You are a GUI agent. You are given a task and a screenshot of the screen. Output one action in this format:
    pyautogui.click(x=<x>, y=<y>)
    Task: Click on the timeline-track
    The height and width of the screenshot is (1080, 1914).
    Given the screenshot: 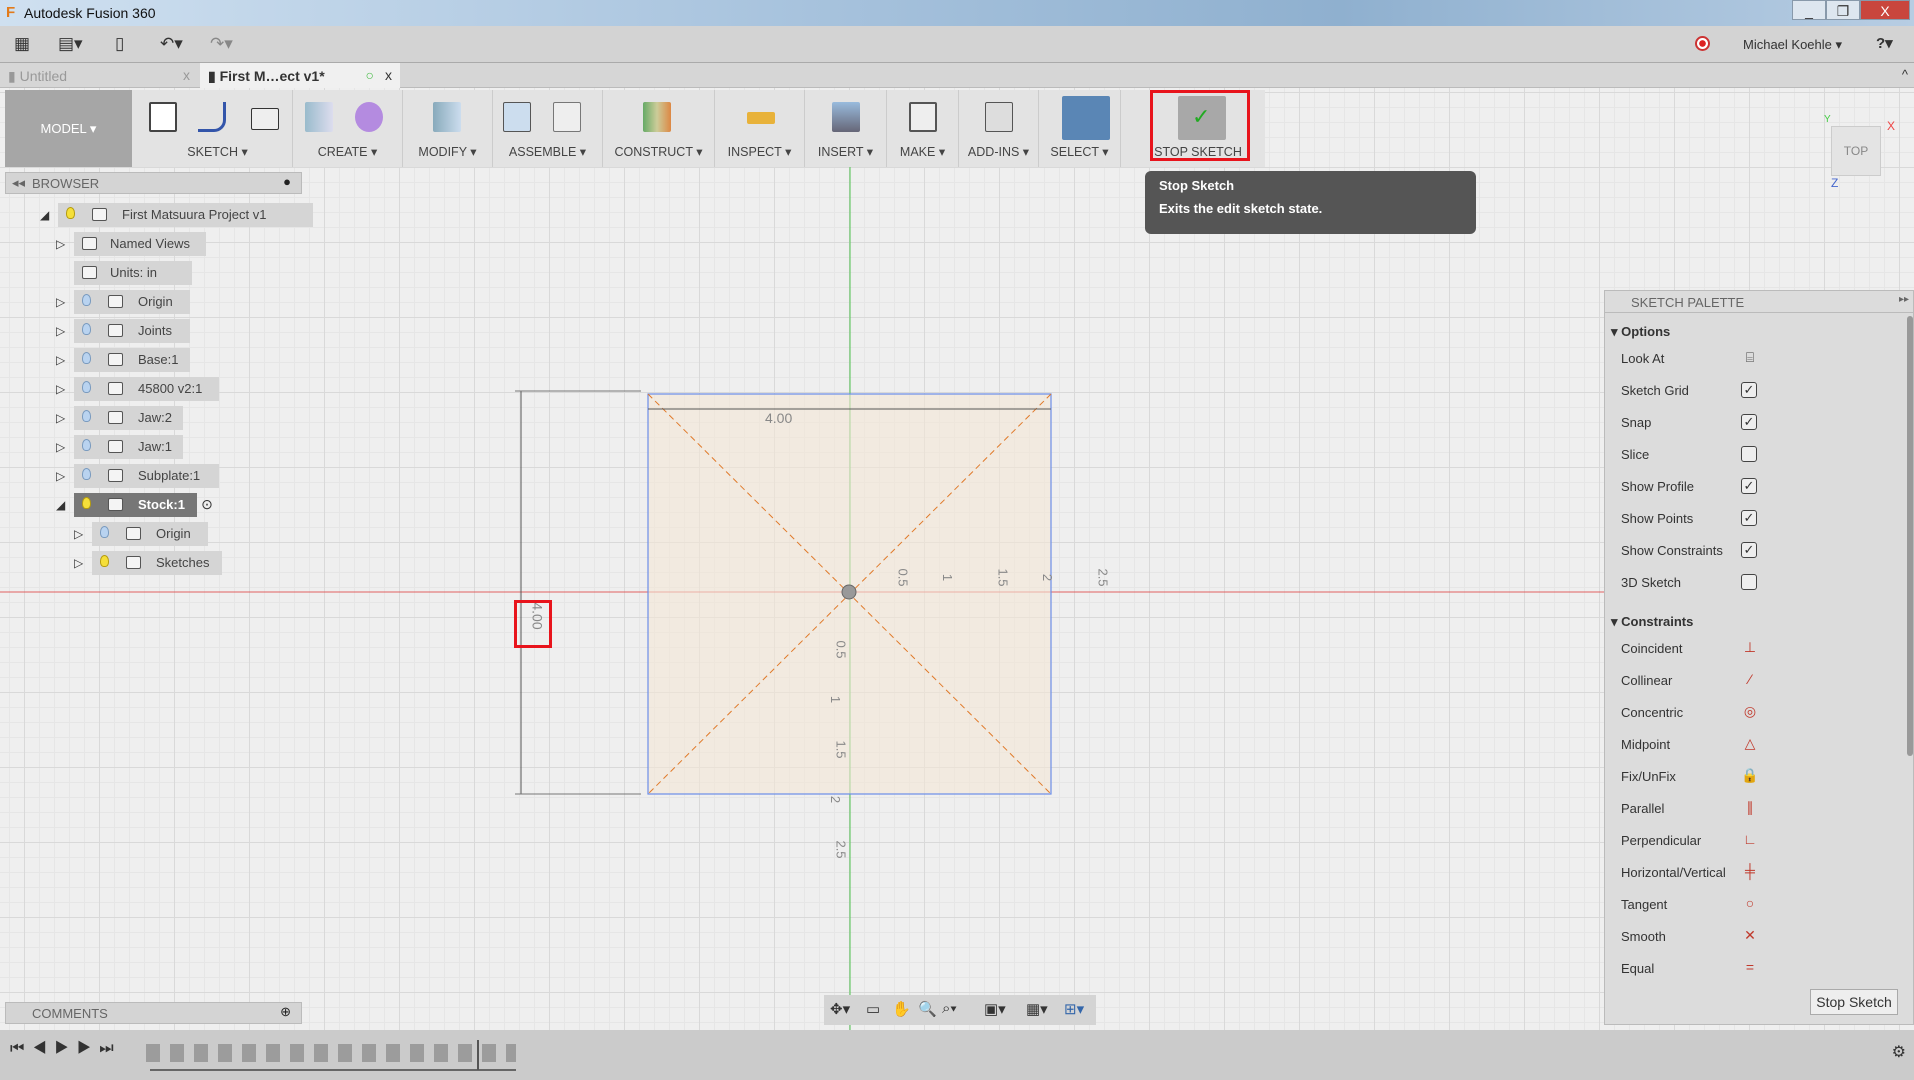 What is the action you would take?
    pyautogui.click(x=333, y=1070)
    